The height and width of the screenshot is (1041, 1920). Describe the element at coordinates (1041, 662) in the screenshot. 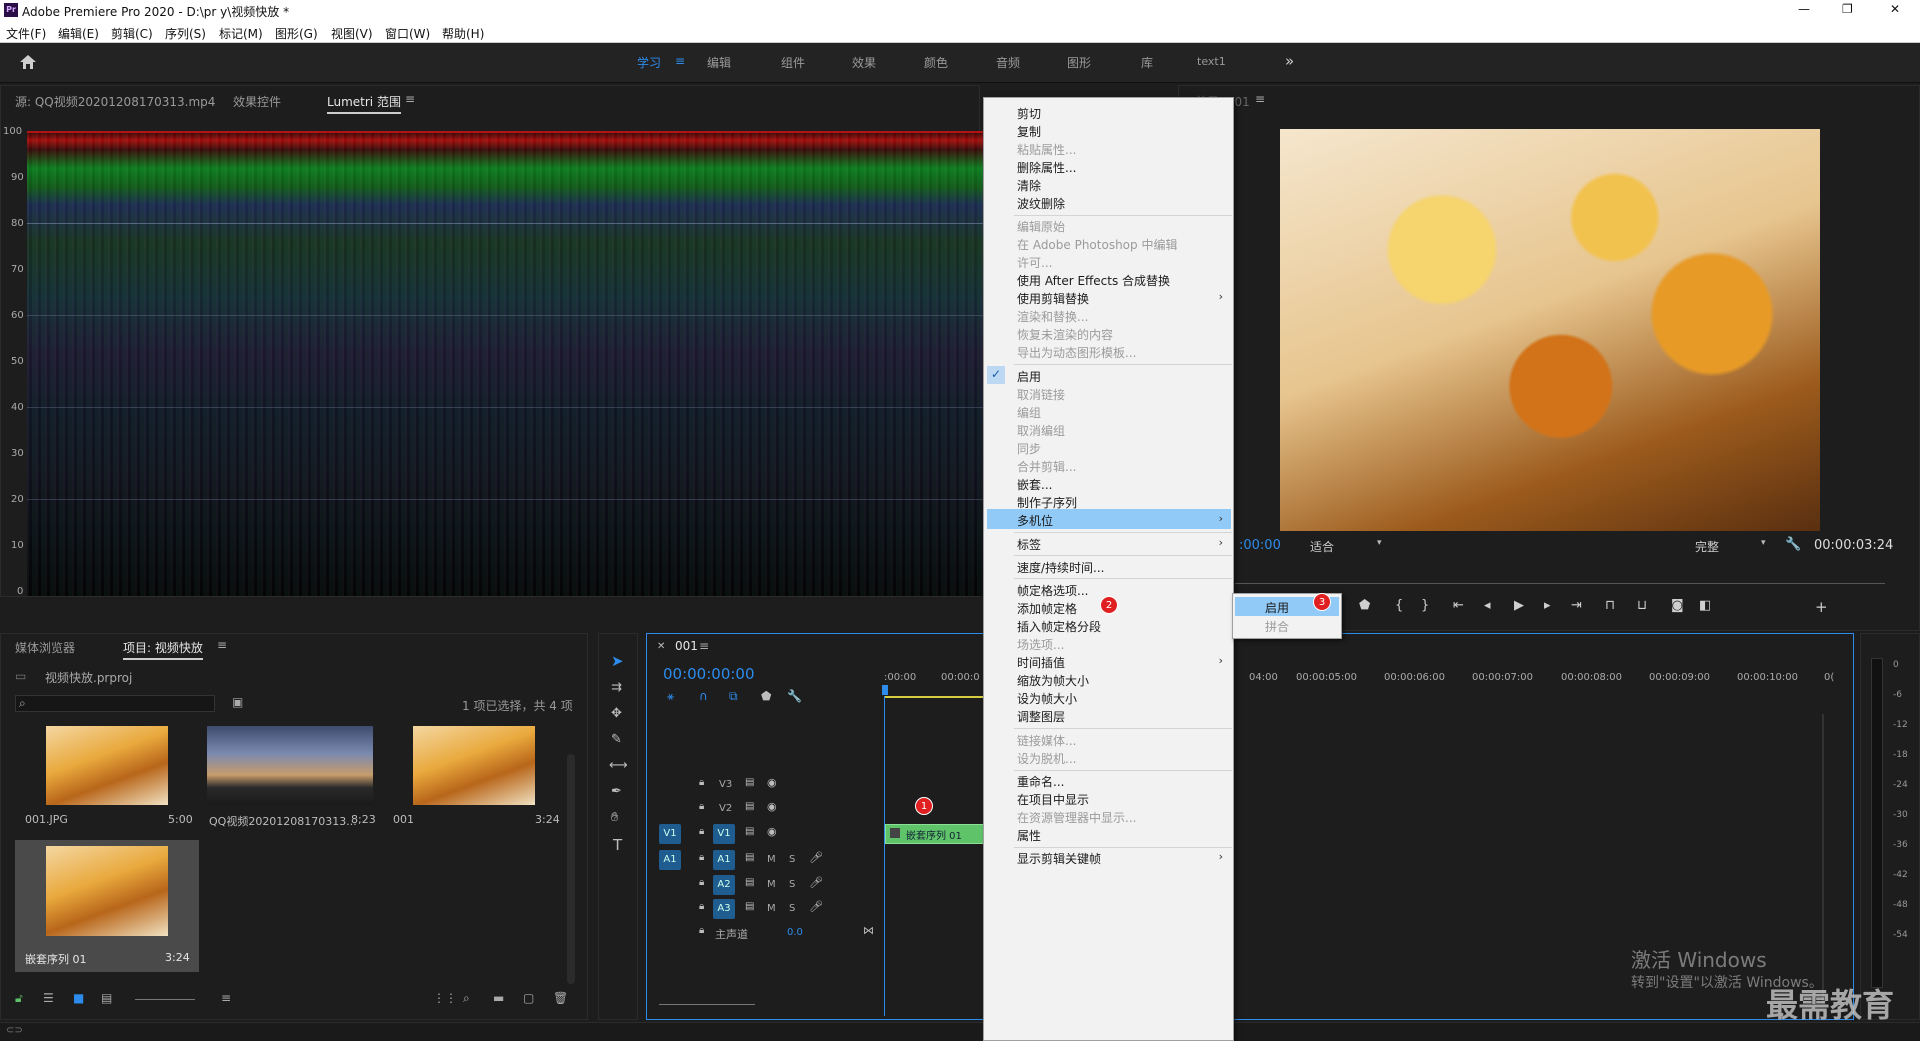

I see `menu-item-time-interpolation: 时间插值` at that location.